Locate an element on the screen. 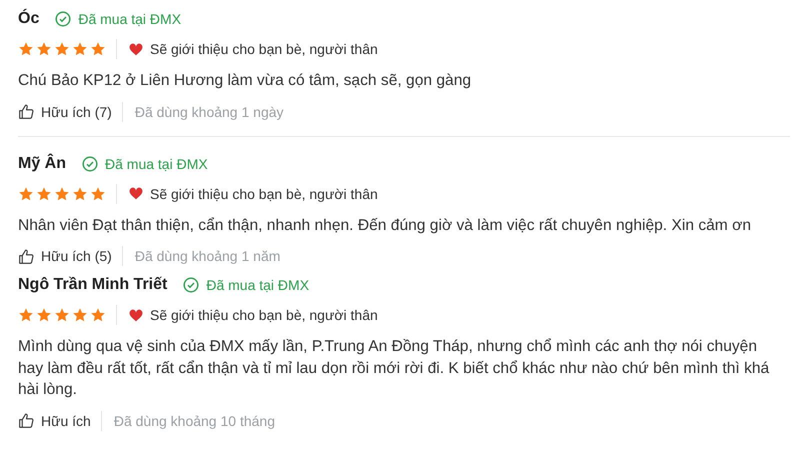 This screenshot has height=450, width=800. helpful-button: Hữu ích is located at coordinates (54, 420).